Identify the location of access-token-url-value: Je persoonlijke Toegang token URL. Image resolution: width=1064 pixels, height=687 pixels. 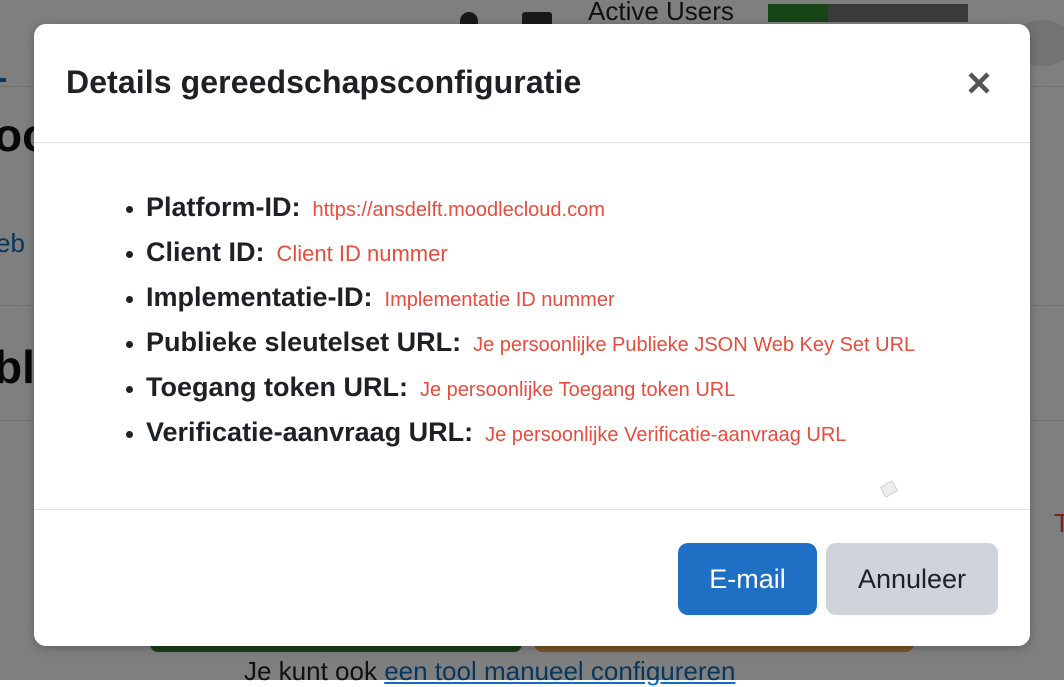
(577, 390).